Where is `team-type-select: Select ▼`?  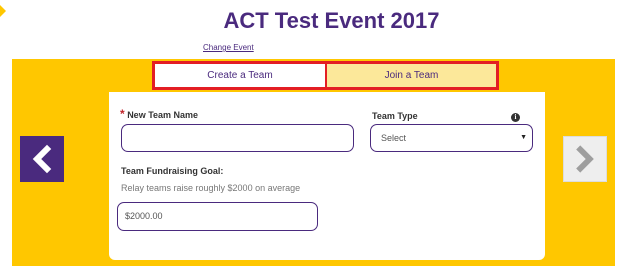
team-type-select: Select ▼ is located at coordinates (451, 138).